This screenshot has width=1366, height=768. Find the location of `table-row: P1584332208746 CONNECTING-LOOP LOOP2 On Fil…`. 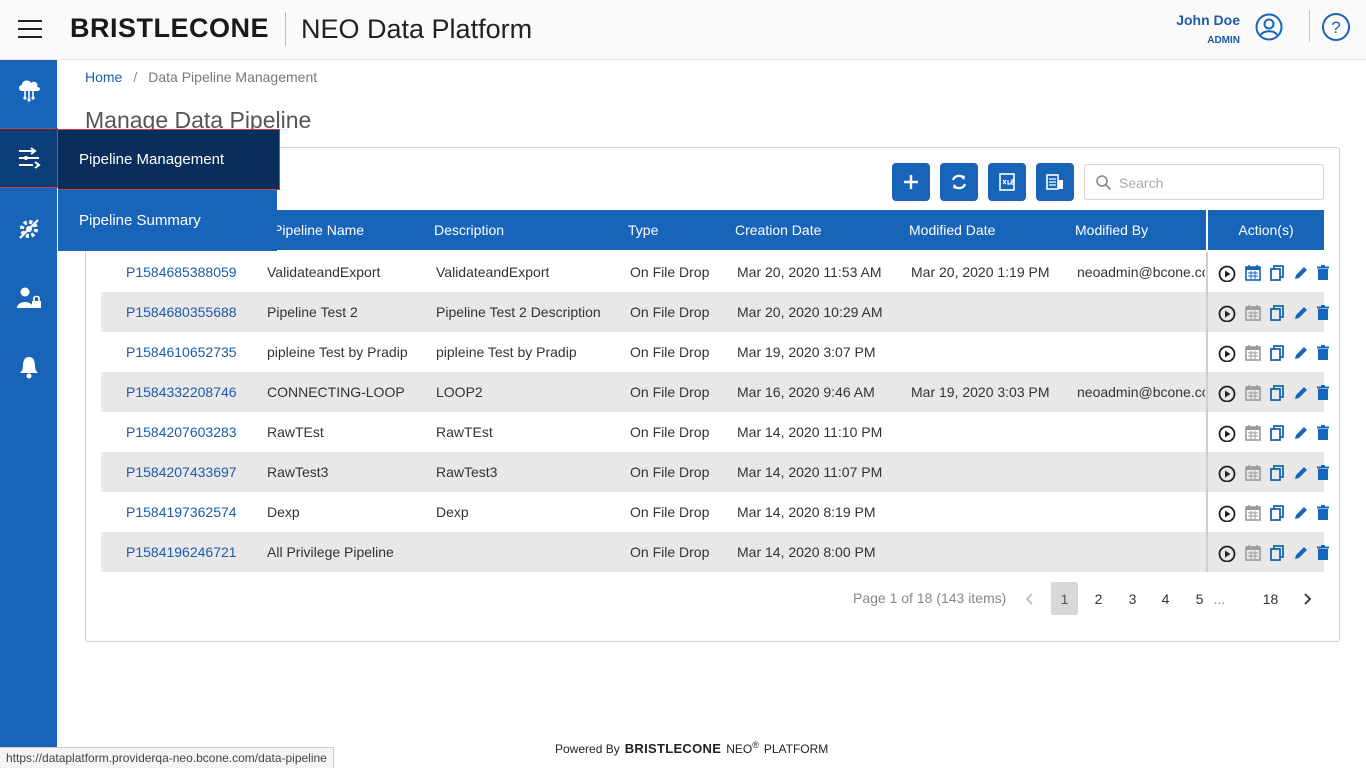

table-row: P1584332208746 CONNECTING-LOOP LOOP2 On Fil… is located at coordinates (715, 392).